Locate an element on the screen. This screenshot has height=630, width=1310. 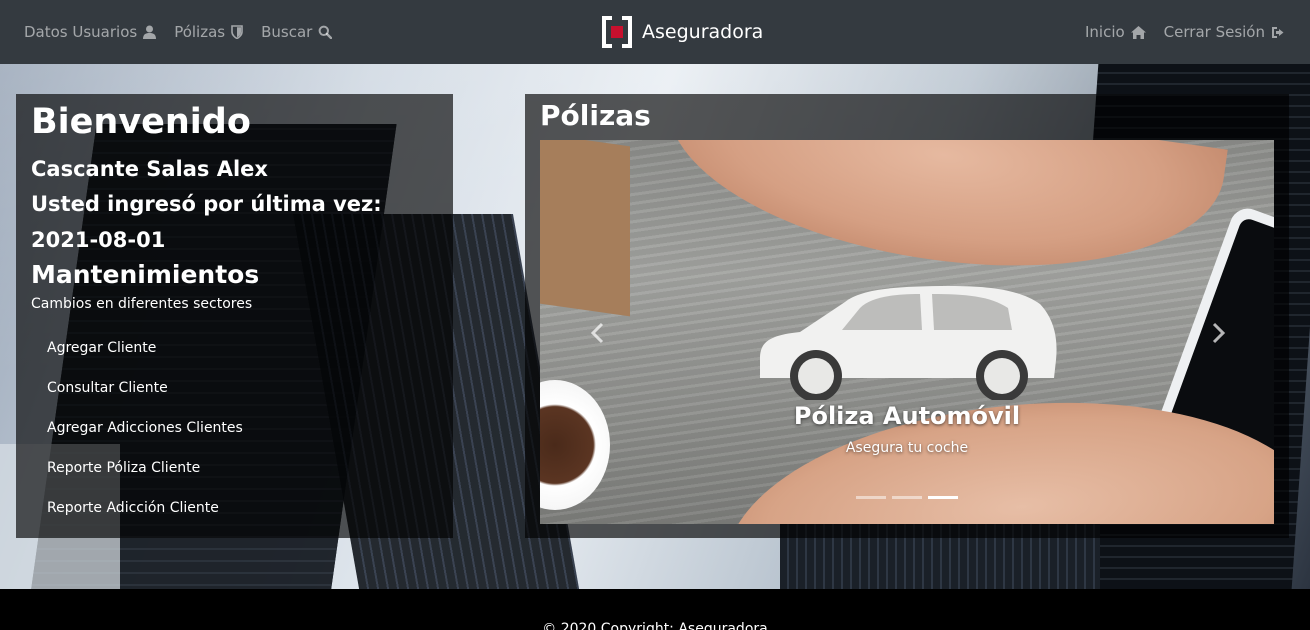
nav-polizas-label: Pólizas is located at coordinates (200, 32).